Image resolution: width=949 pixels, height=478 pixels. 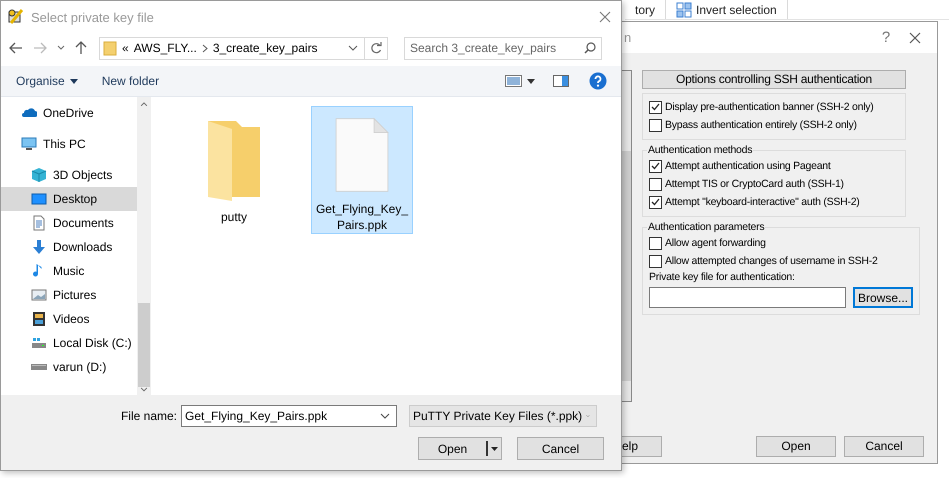 What do you see at coordinates (39, 199) in the screenshot?
I see `desktop-icon` at bounding box center [39, 199].